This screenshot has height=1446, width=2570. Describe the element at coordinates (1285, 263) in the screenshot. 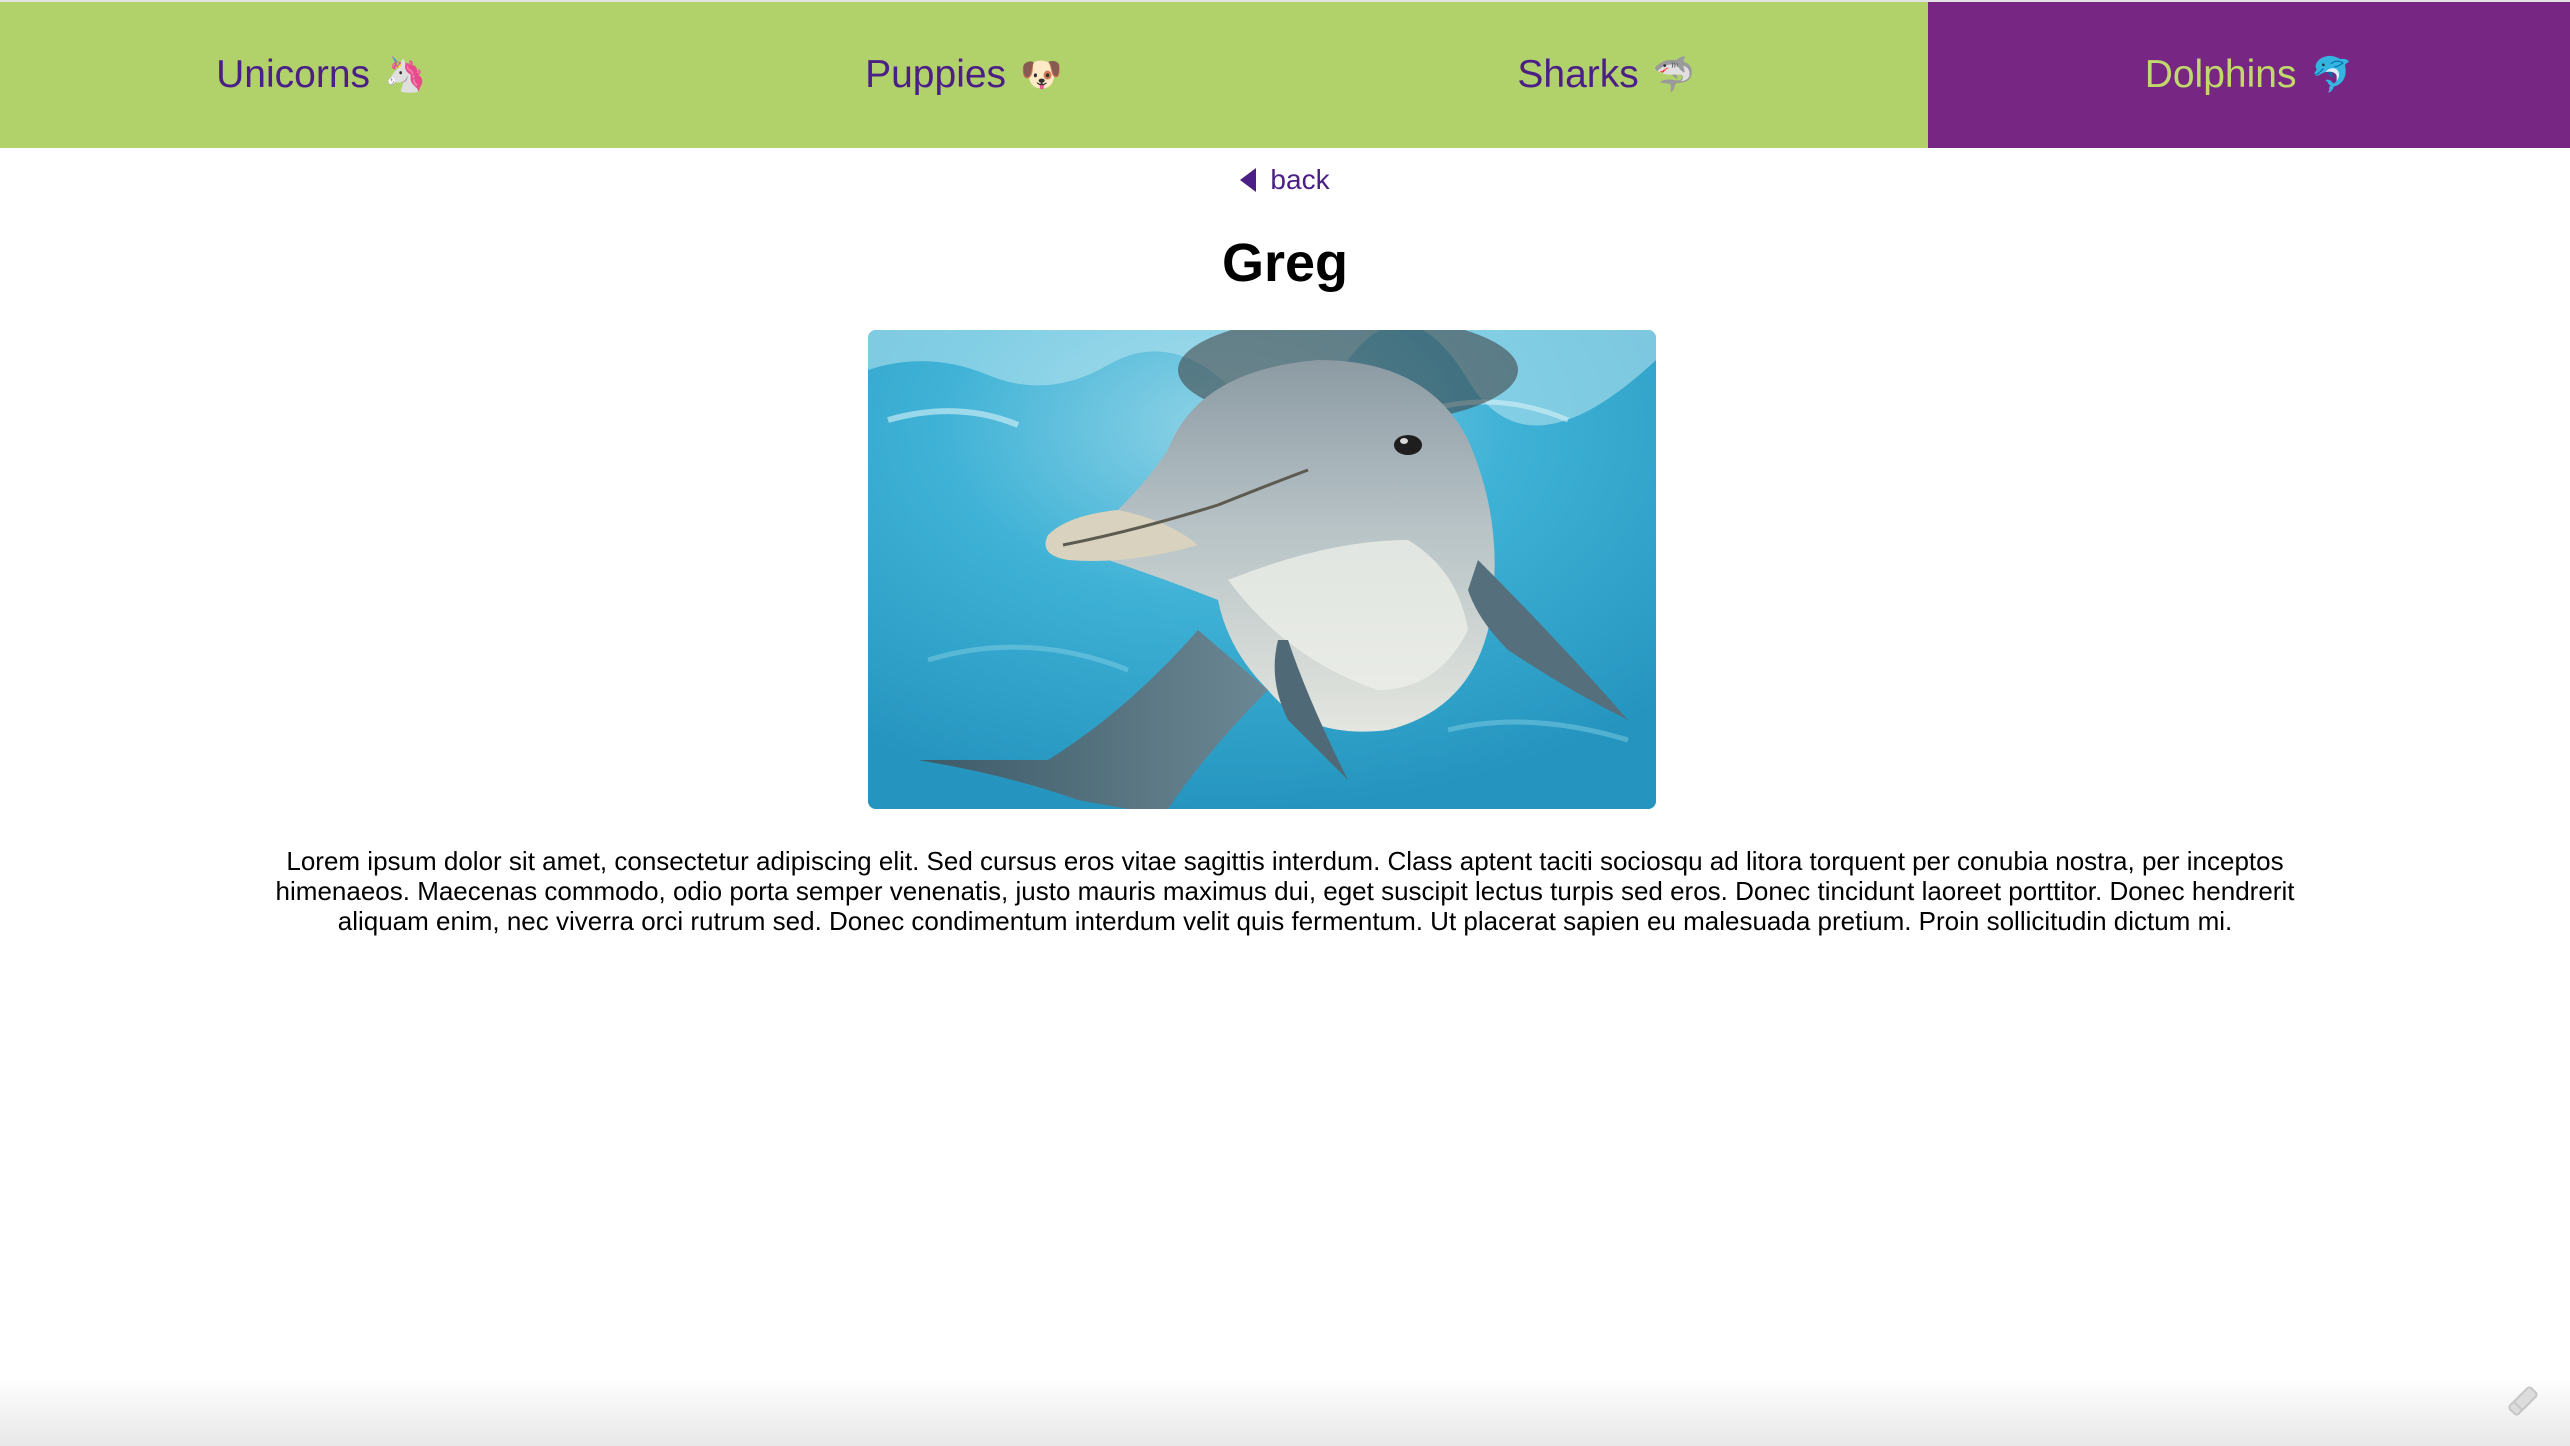

I see `page-title: Greg` at that location.